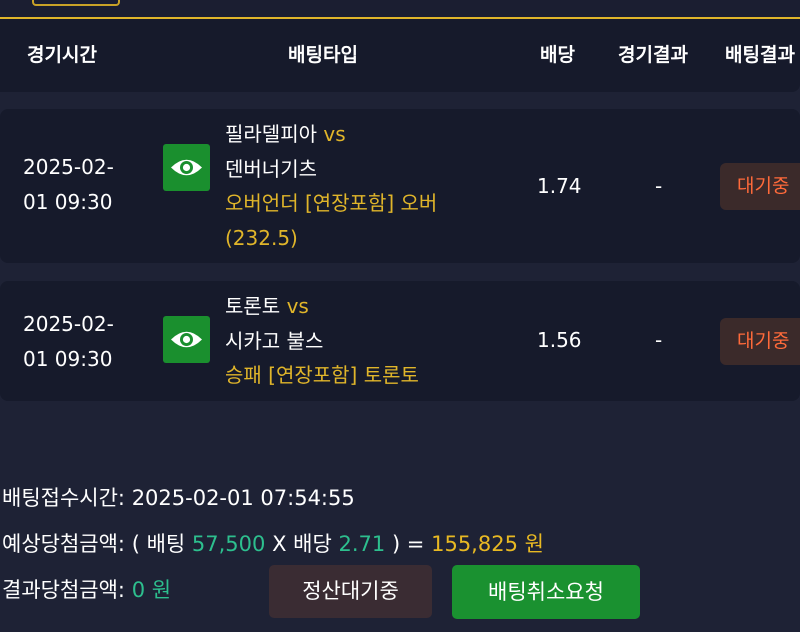 The height and width of the screenshot is (632, 800). What do you see at coordinates (253, 306) in the screenshot?
I see `home-team: 토론토` at bounding box center [253, 306].